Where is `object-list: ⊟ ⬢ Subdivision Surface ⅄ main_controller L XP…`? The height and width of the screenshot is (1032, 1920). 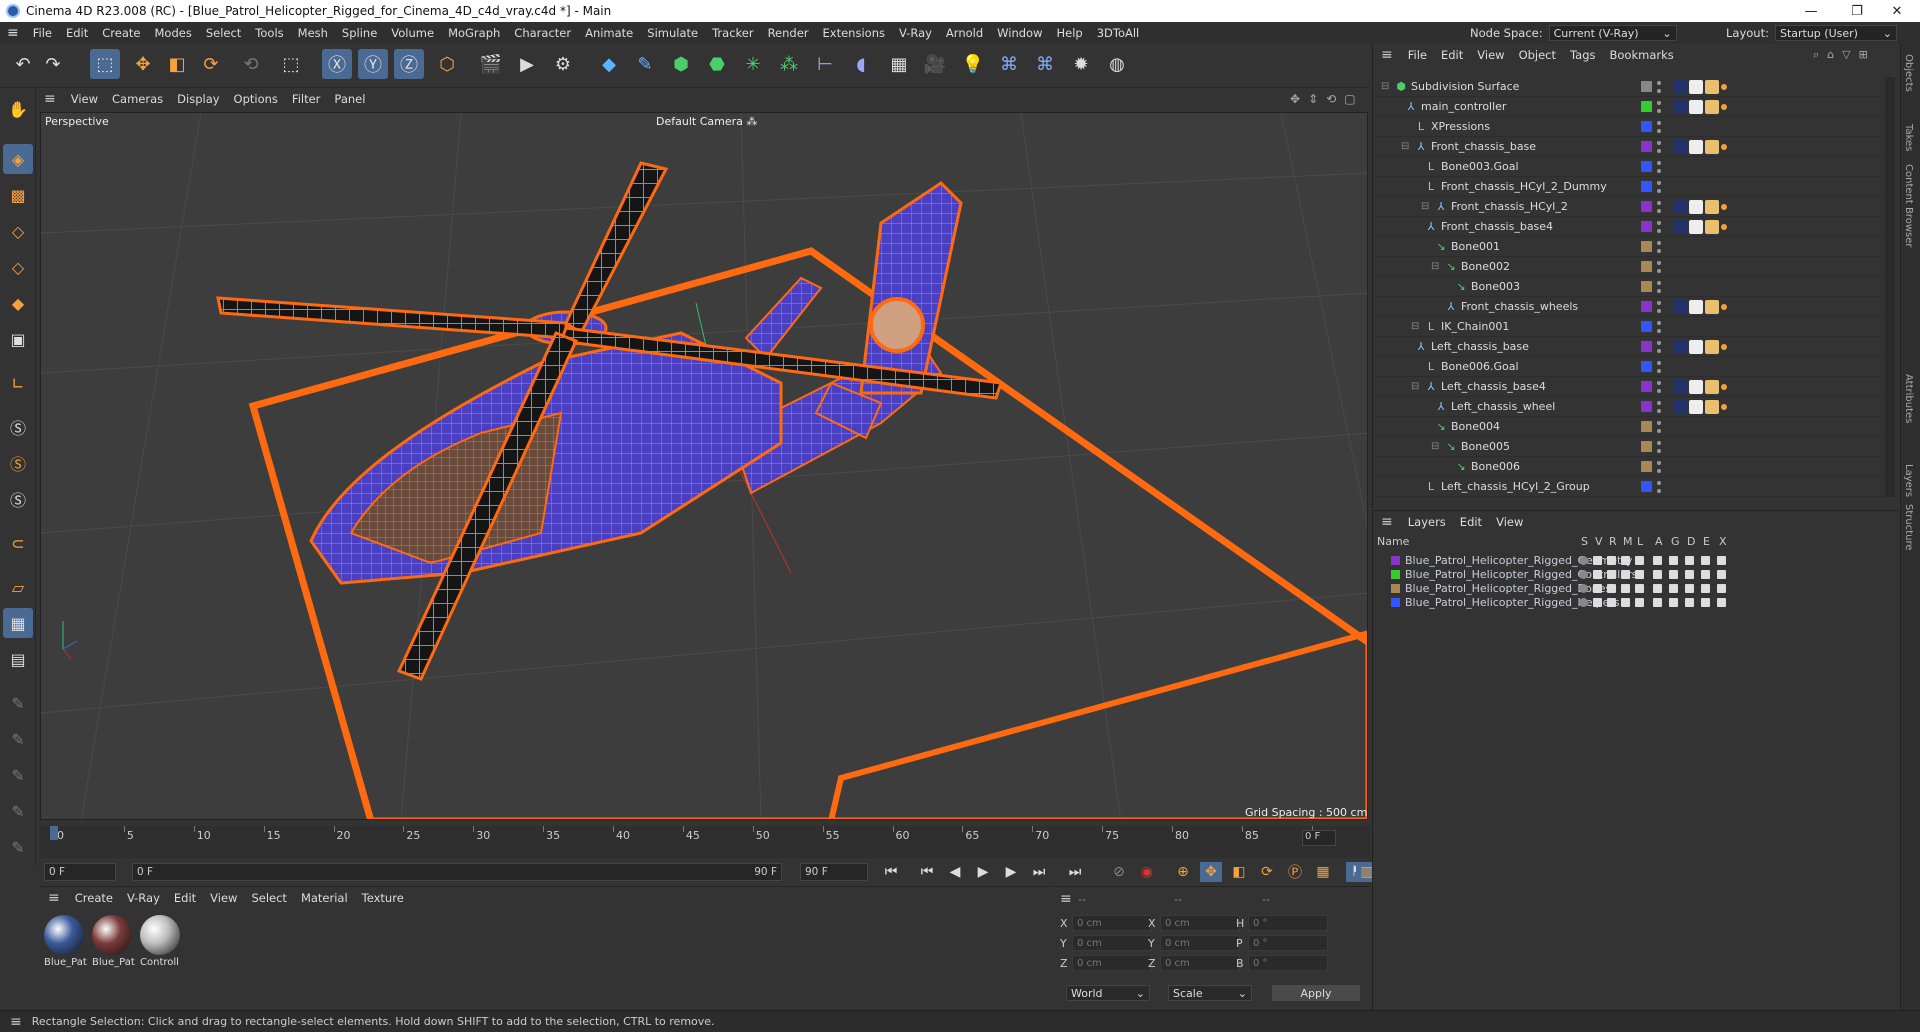
object-list: ⊟ ⬢ Subdivision Surface ⅄ main_controller L XP… is located at coordinates (1628, 287).